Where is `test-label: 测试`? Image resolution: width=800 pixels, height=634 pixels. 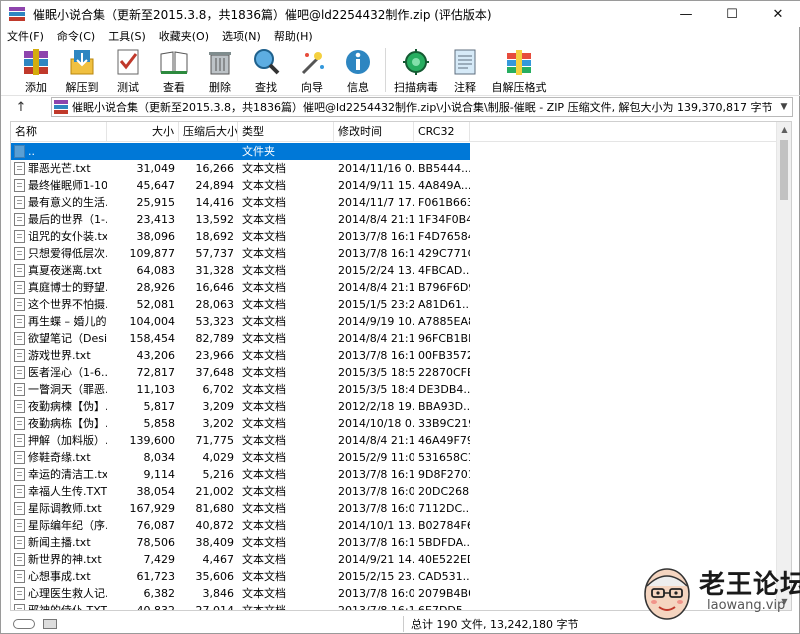 test-label: 测试 is located at coordinates (128, 87).